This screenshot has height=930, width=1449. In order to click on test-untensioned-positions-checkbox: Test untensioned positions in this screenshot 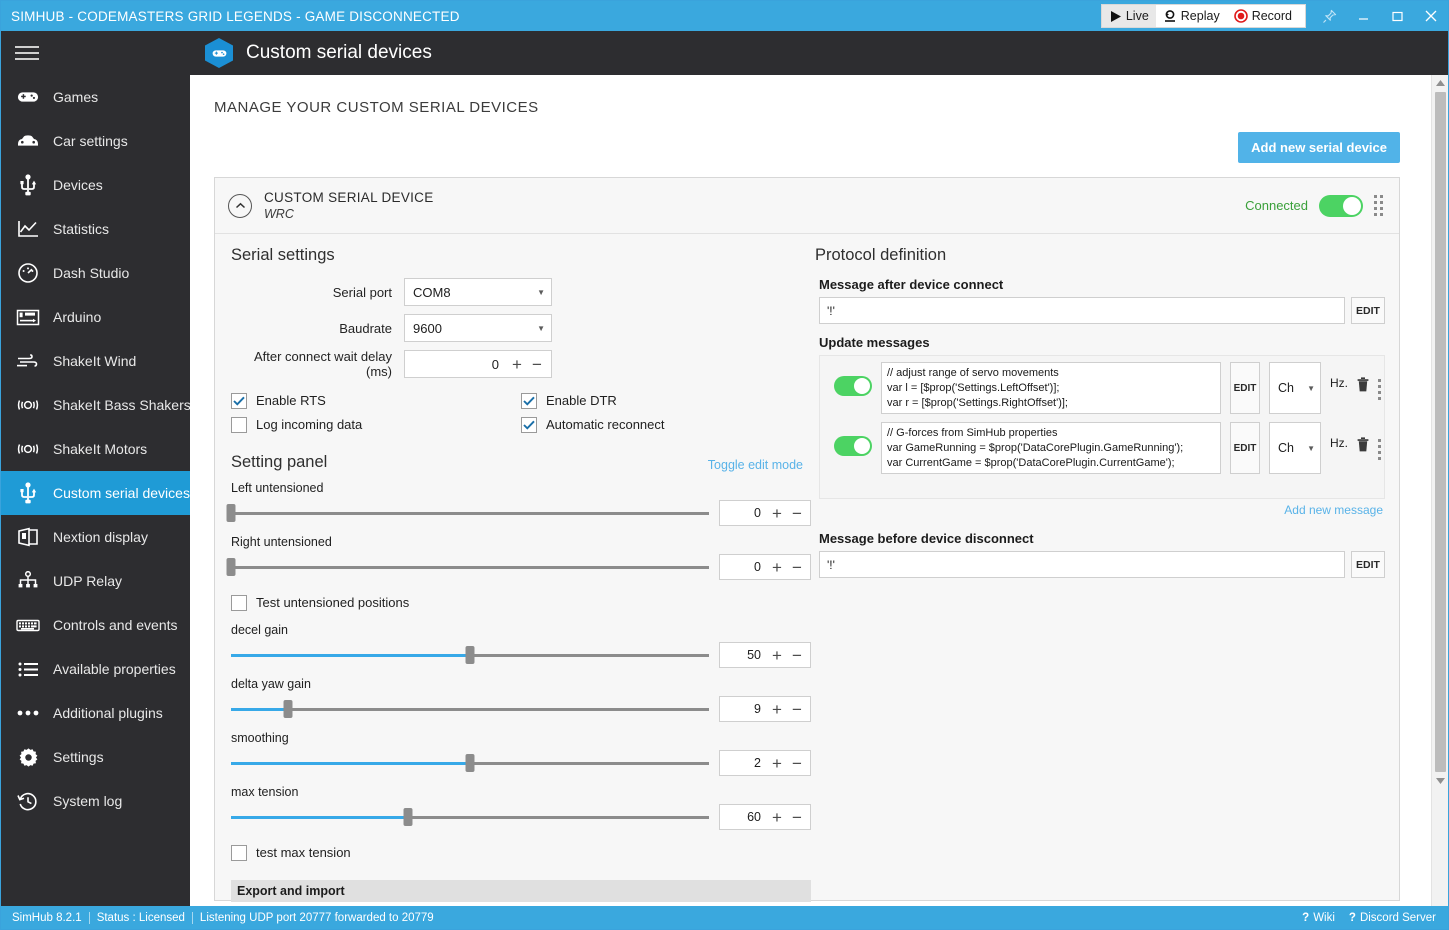, I will do `click(521, 602)`.